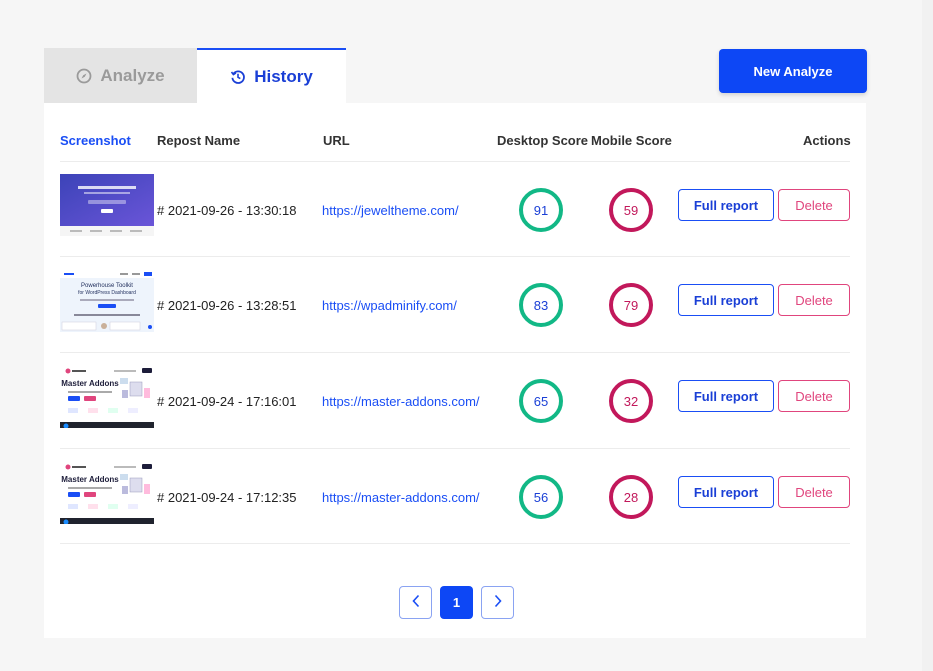 The width and height of the screenshot is (933, 671). I want to click on header-report-name: Repost Name, so click(199, 140).